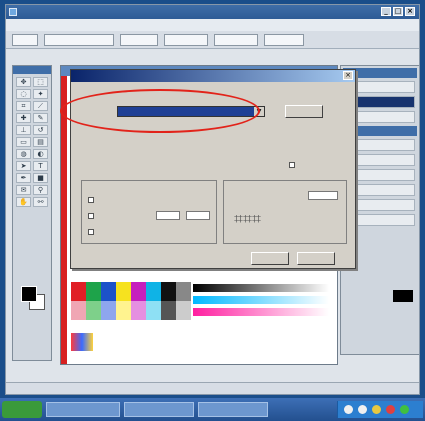  What do you see at coordinates (40, 106) in the screenshot?
I see `slice-icon: ⟋` at bounding box center [40, 106].